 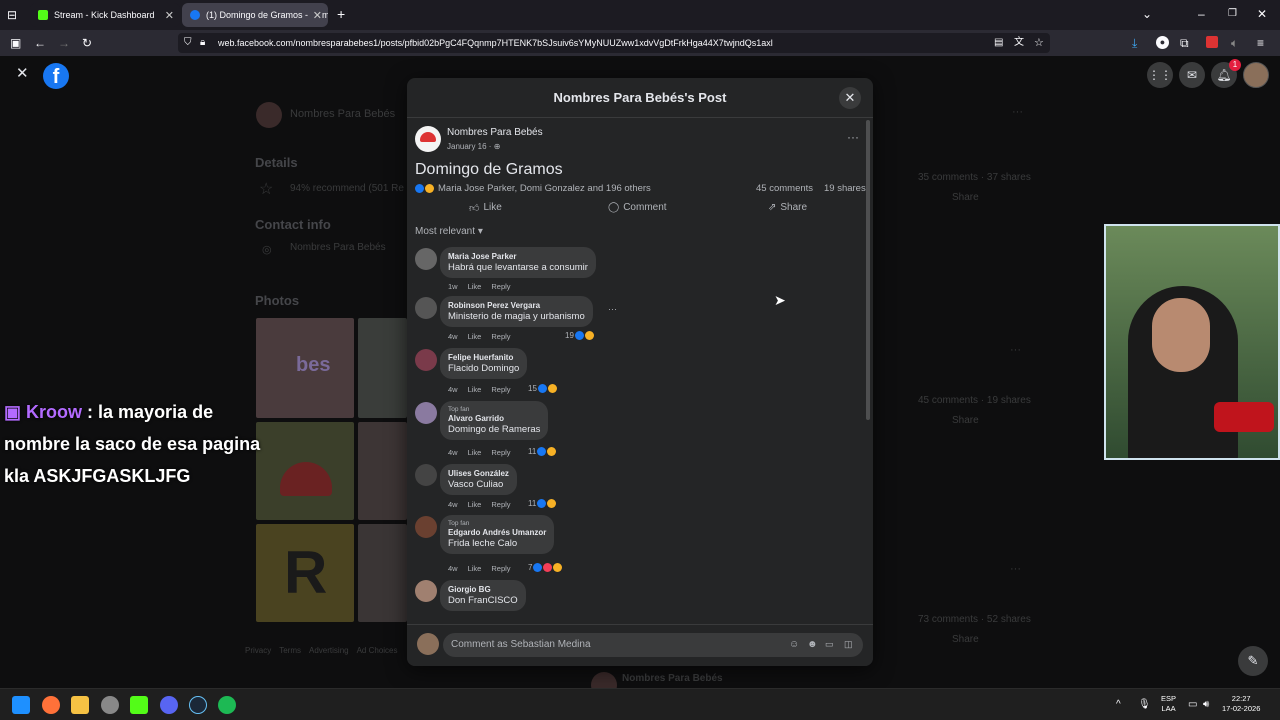 I want to click on commenter-name: Maria Jose Parker, so click(x=518, y=256).